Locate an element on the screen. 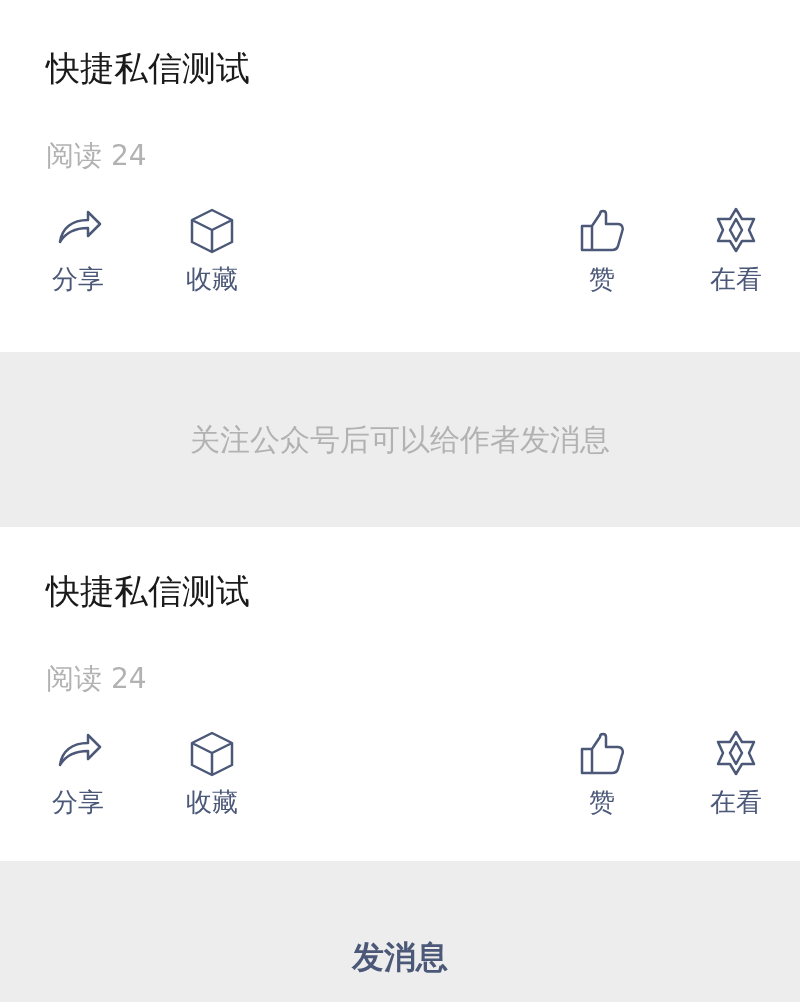 This screenshot has width=800, height=1002. send-message-button: 发消息 is located at coordinates (400, 957).